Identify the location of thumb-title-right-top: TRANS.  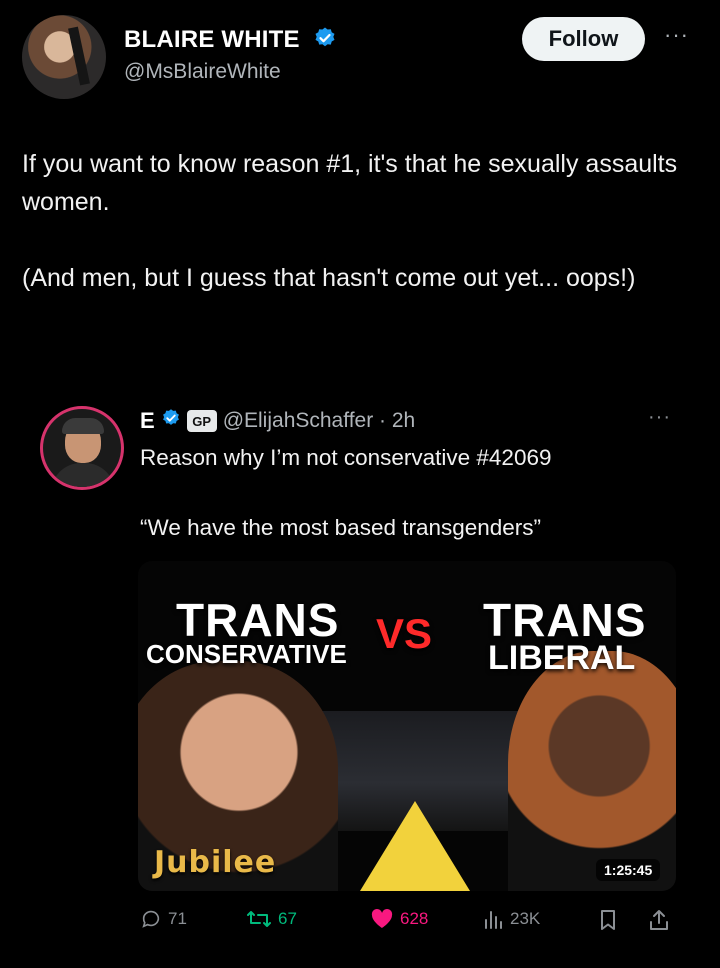
(565, 620).